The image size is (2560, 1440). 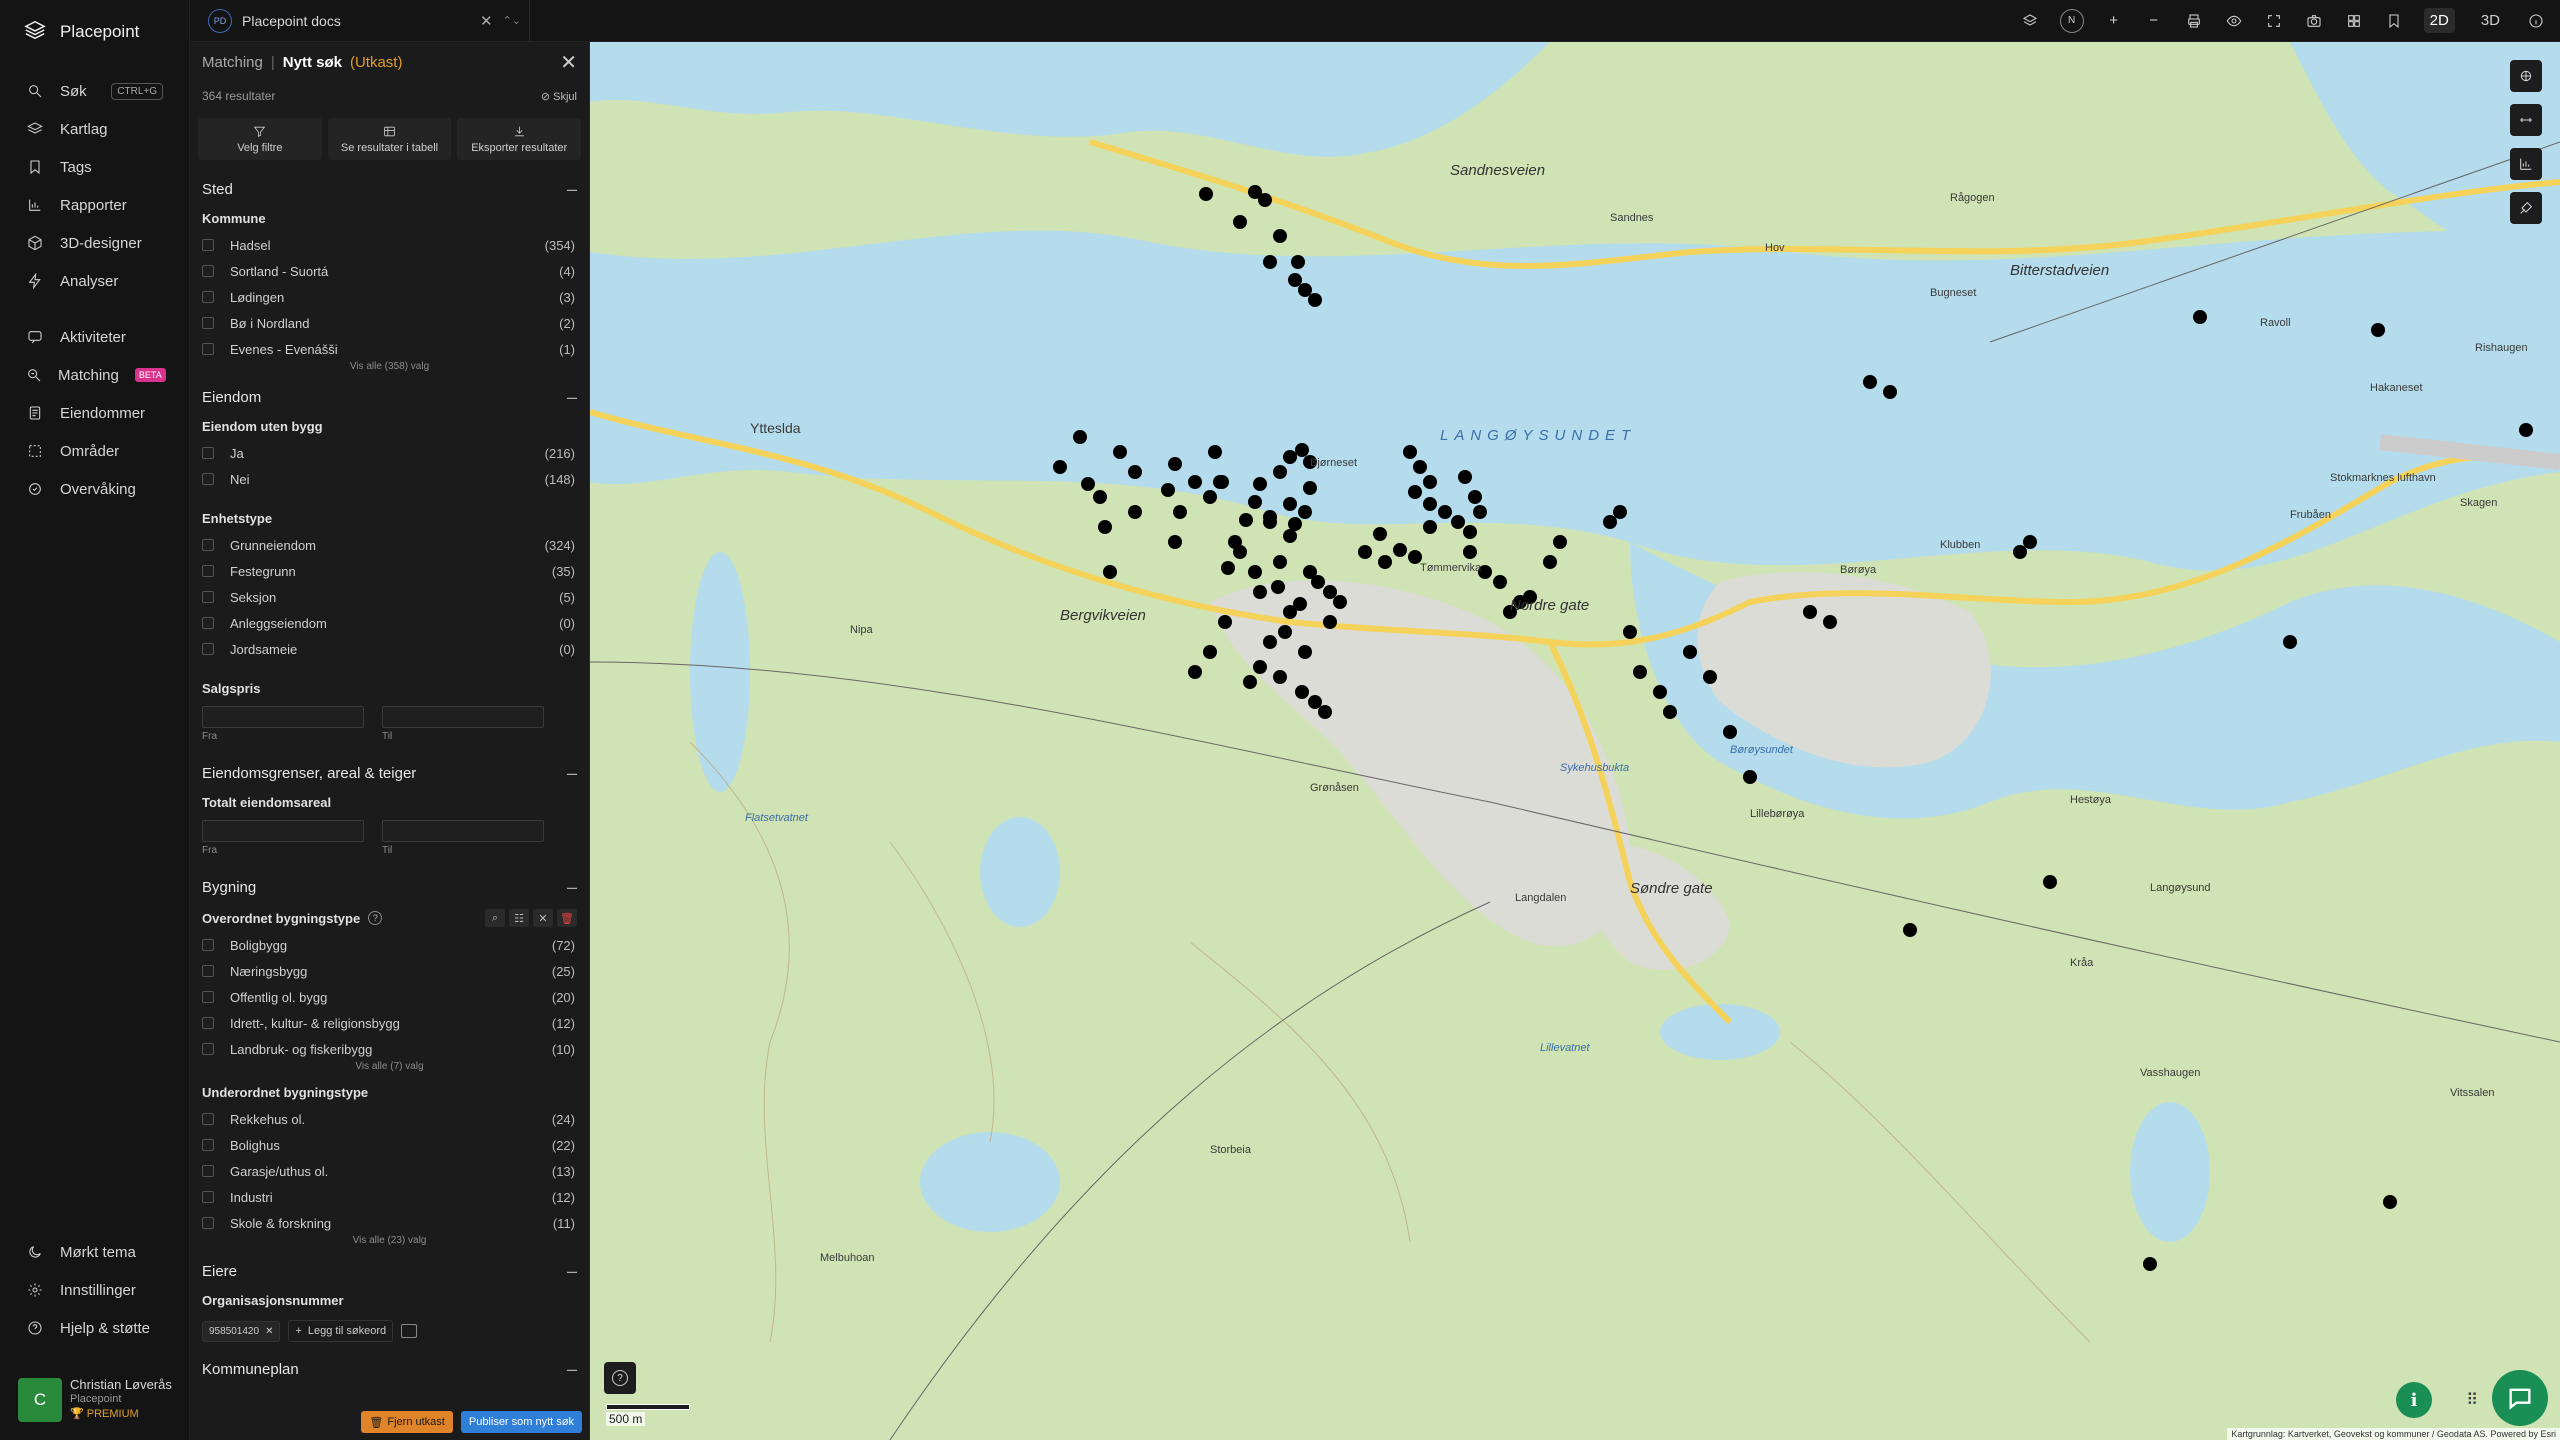 I want to click on areal-to-input, so click(x=463, y=831).